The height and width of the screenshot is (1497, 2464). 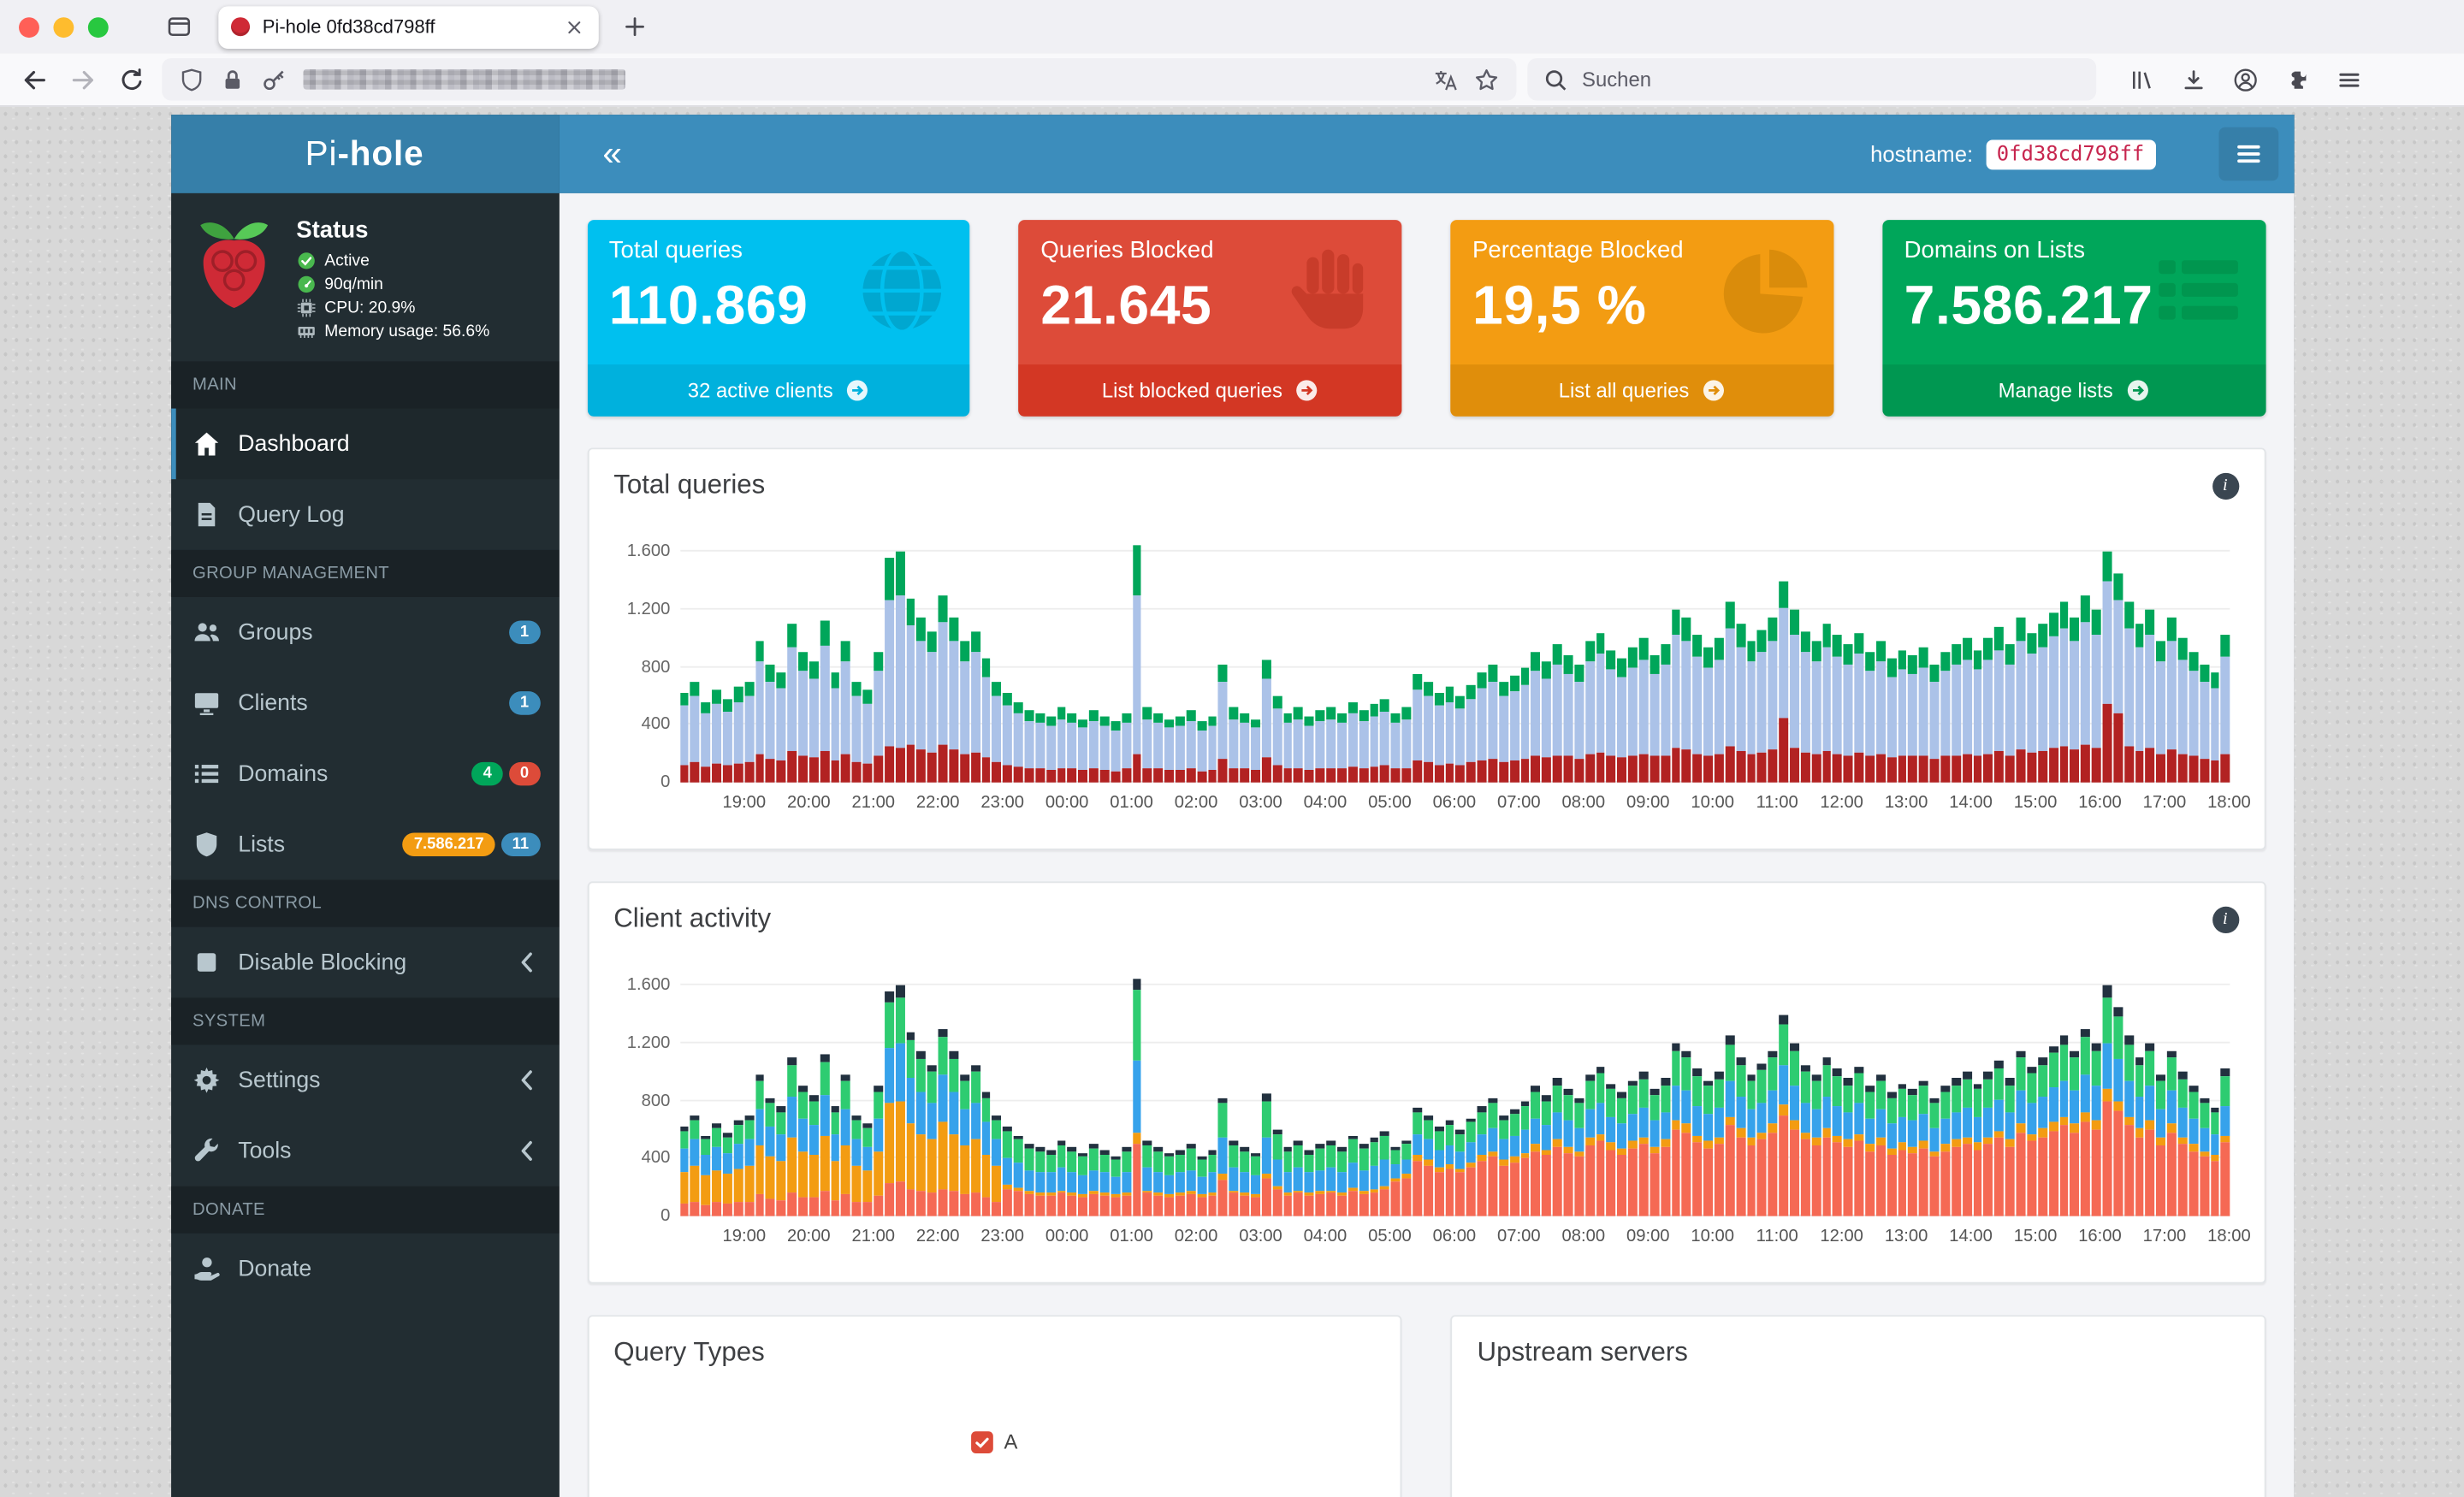 What do you see at coordinates (1210, 390) in the screenshot?
I see `stat-card-footer-link: List blocked queries` at bounding box center [1210, 390].